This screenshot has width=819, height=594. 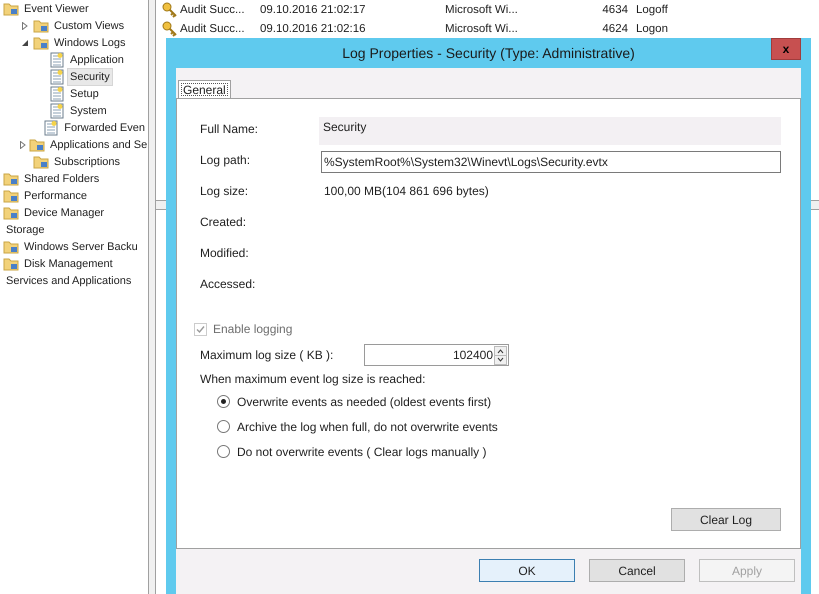 What do you see at coordinates (55, 195) in the screenshot?
I see `tree-item: Performance` at bounding box center [55, 195].